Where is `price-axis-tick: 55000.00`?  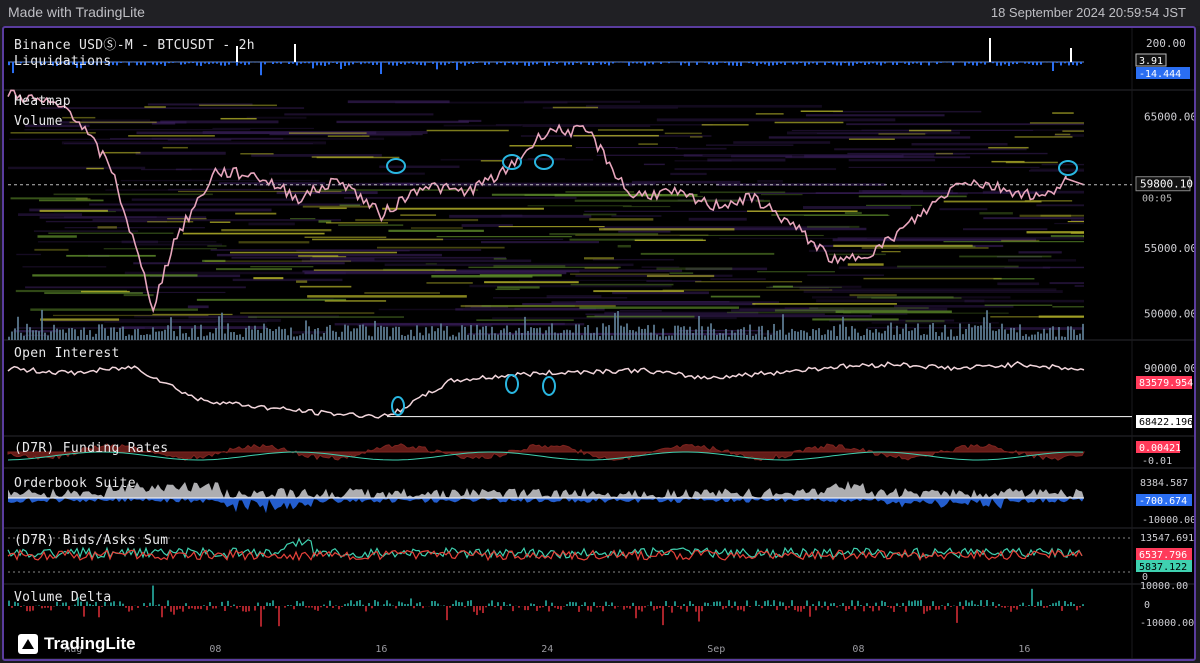
price-axis-tick: 55000.00 is located at coordinates (1169, 248).